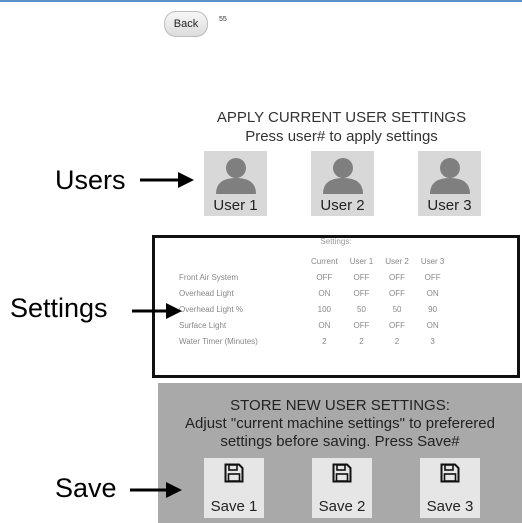 This screenshot has height=523, width=522. I want to click on settings-header-row: Current User 1 User 2 User 3, so click(312, 261).